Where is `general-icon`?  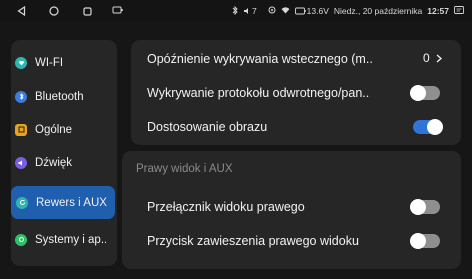 general-icon is located at coordinates (21, 129).